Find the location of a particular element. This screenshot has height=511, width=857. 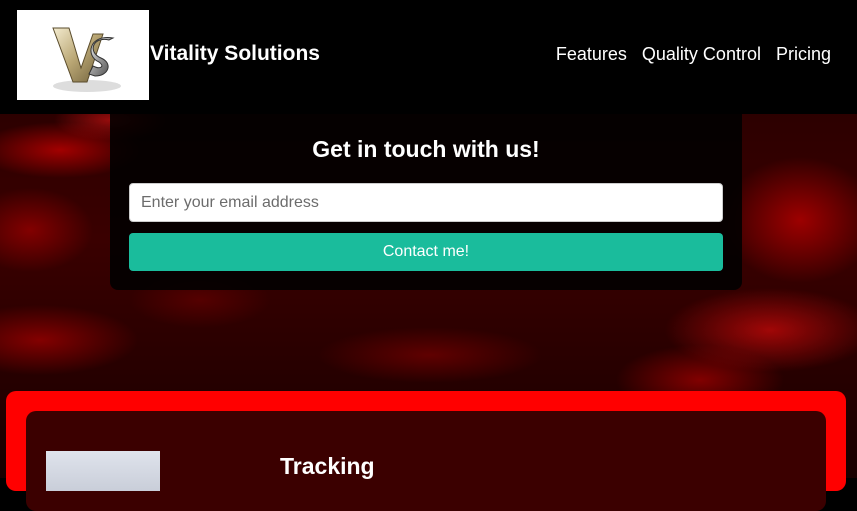

nav-link-pricing: Pricing is located at coordinates (803, 54).